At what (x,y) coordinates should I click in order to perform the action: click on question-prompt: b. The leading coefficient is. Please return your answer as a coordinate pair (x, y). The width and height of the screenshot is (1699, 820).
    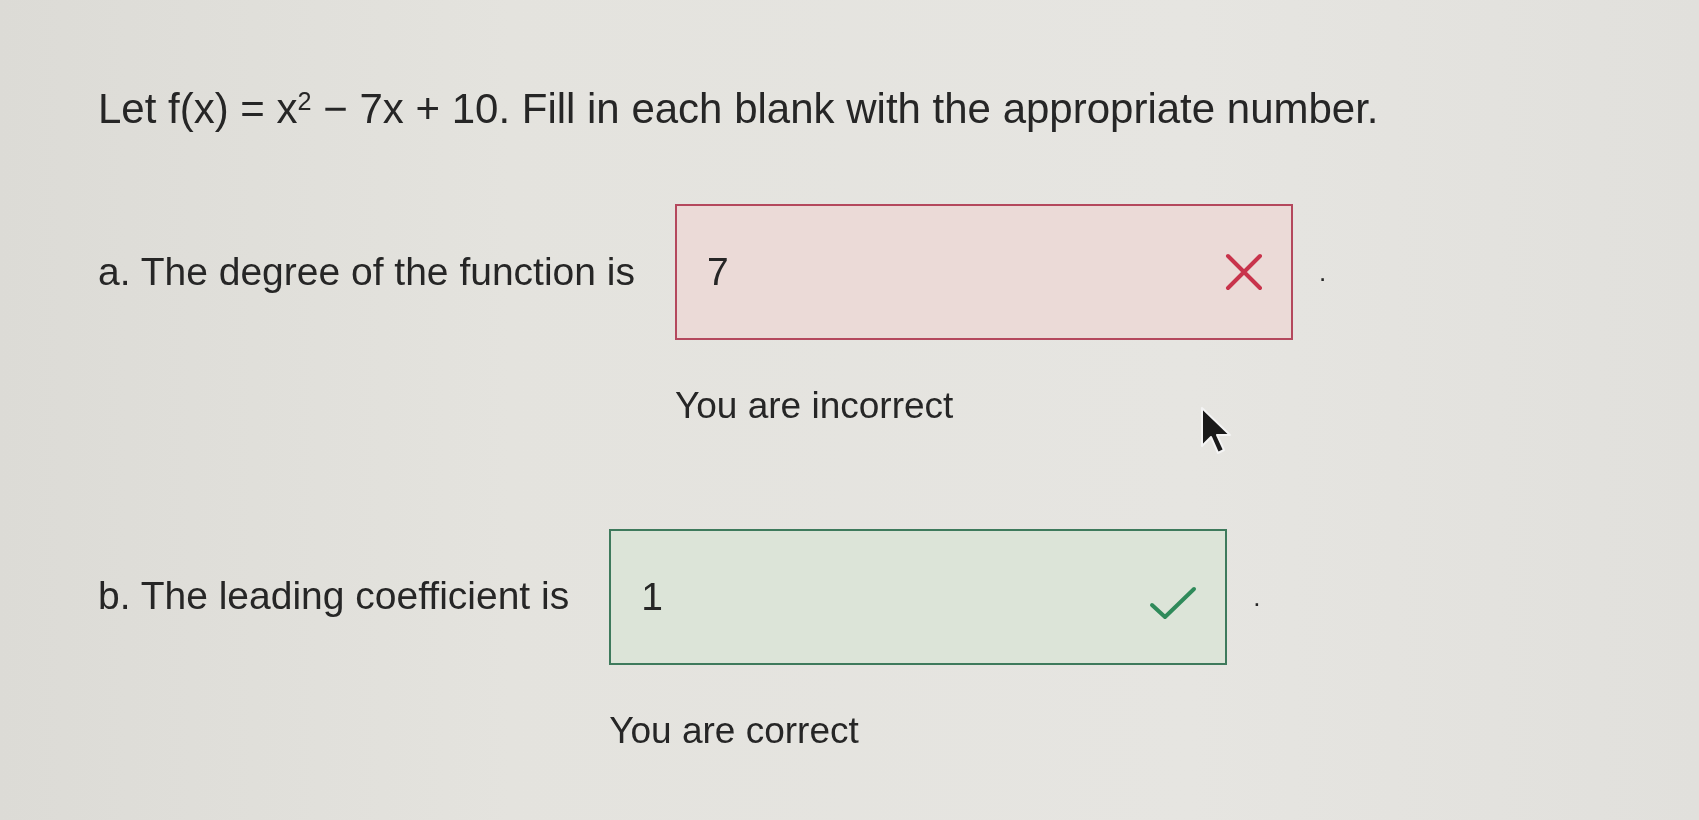
    Looking at the image, I should click on (334, 596).